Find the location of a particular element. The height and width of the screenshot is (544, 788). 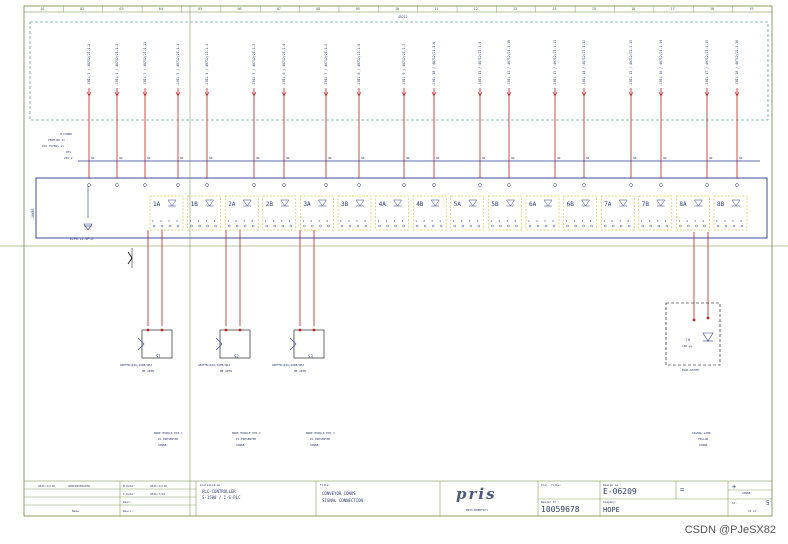

io-channel: 7B 1 2 3 4 is located at coordinates (655, 213).